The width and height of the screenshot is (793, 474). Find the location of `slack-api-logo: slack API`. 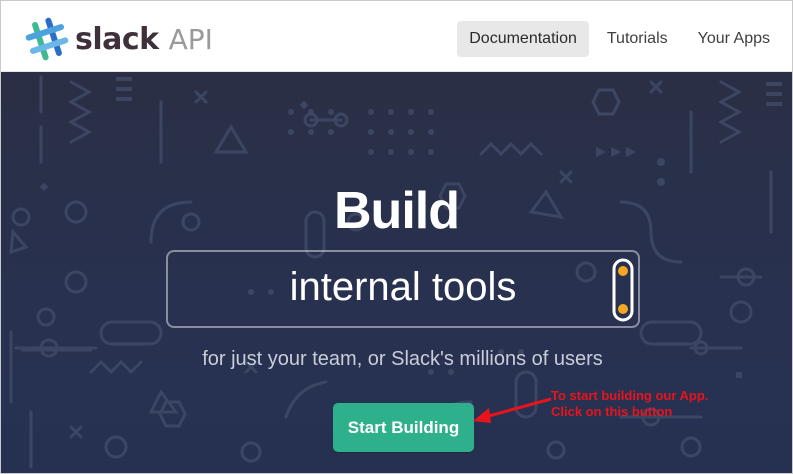

slack-api-logo: slack API is located at coordinates (119, 39).